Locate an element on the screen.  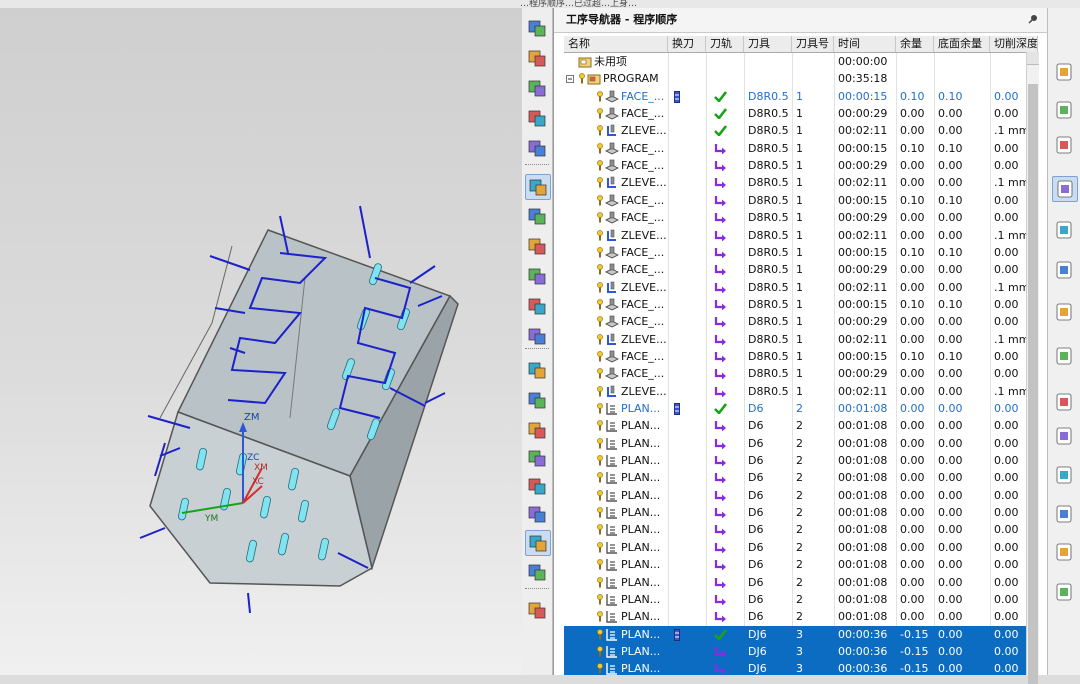
delete-button is located at coordinates (537, 486).